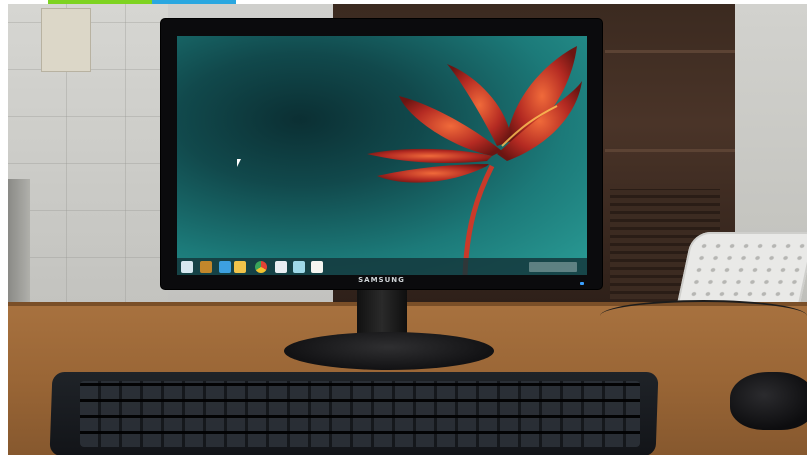 This screenshot has height=459, width=807. I want to click on wall-poster, so click(66, 40).